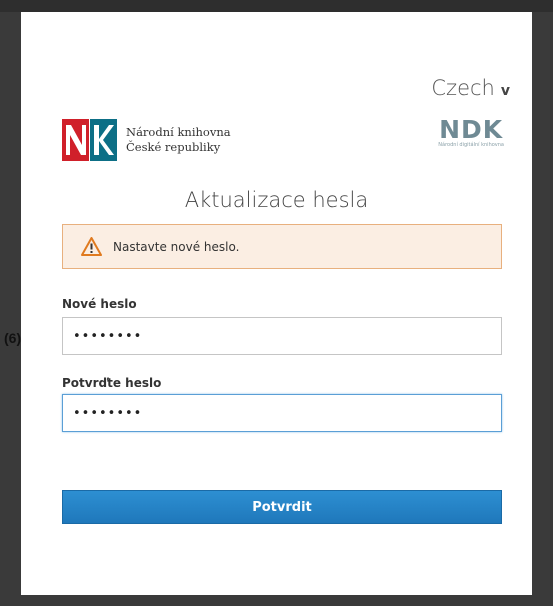 This screenshot has height=606, width=553. Describe the element at coordinates (282, 336) in the screenshot. I see `new-password-input` at that location.